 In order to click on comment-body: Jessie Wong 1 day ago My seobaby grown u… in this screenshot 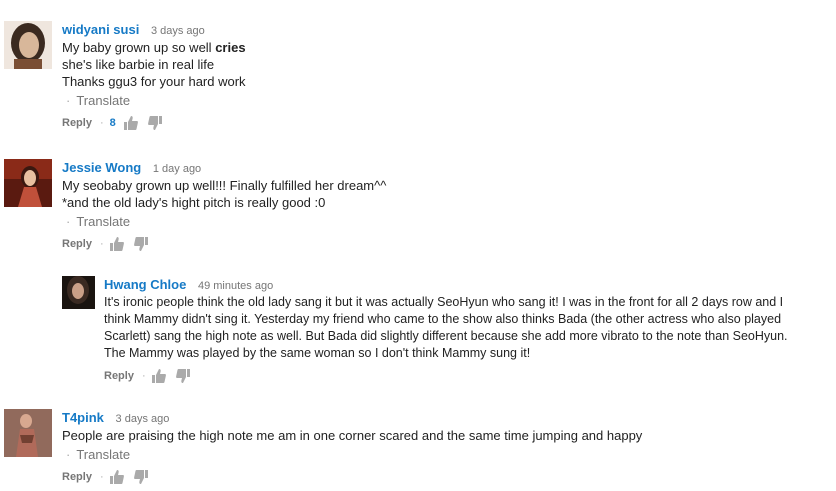, I will do `click(224, 205)`.